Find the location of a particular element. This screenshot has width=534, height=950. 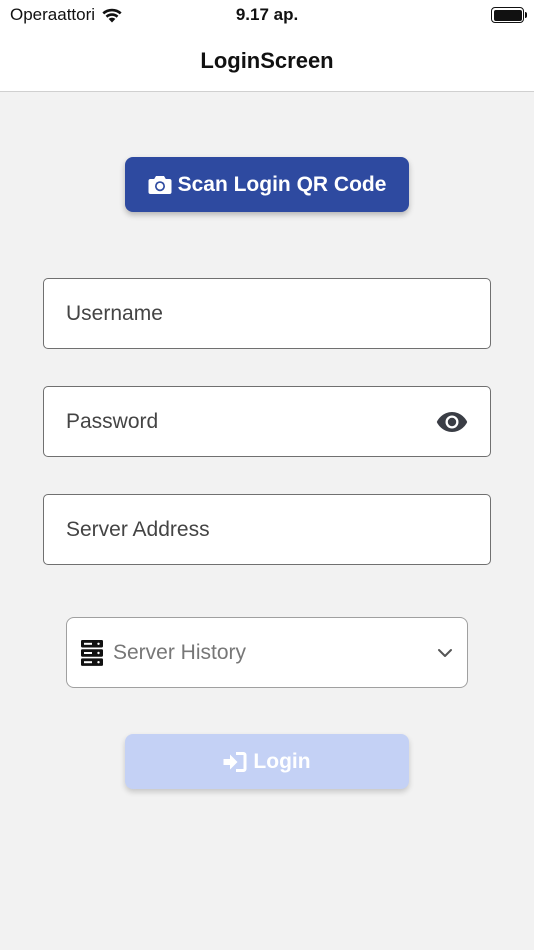

page-title: LoginScreen is located at coordinates (267, 60).